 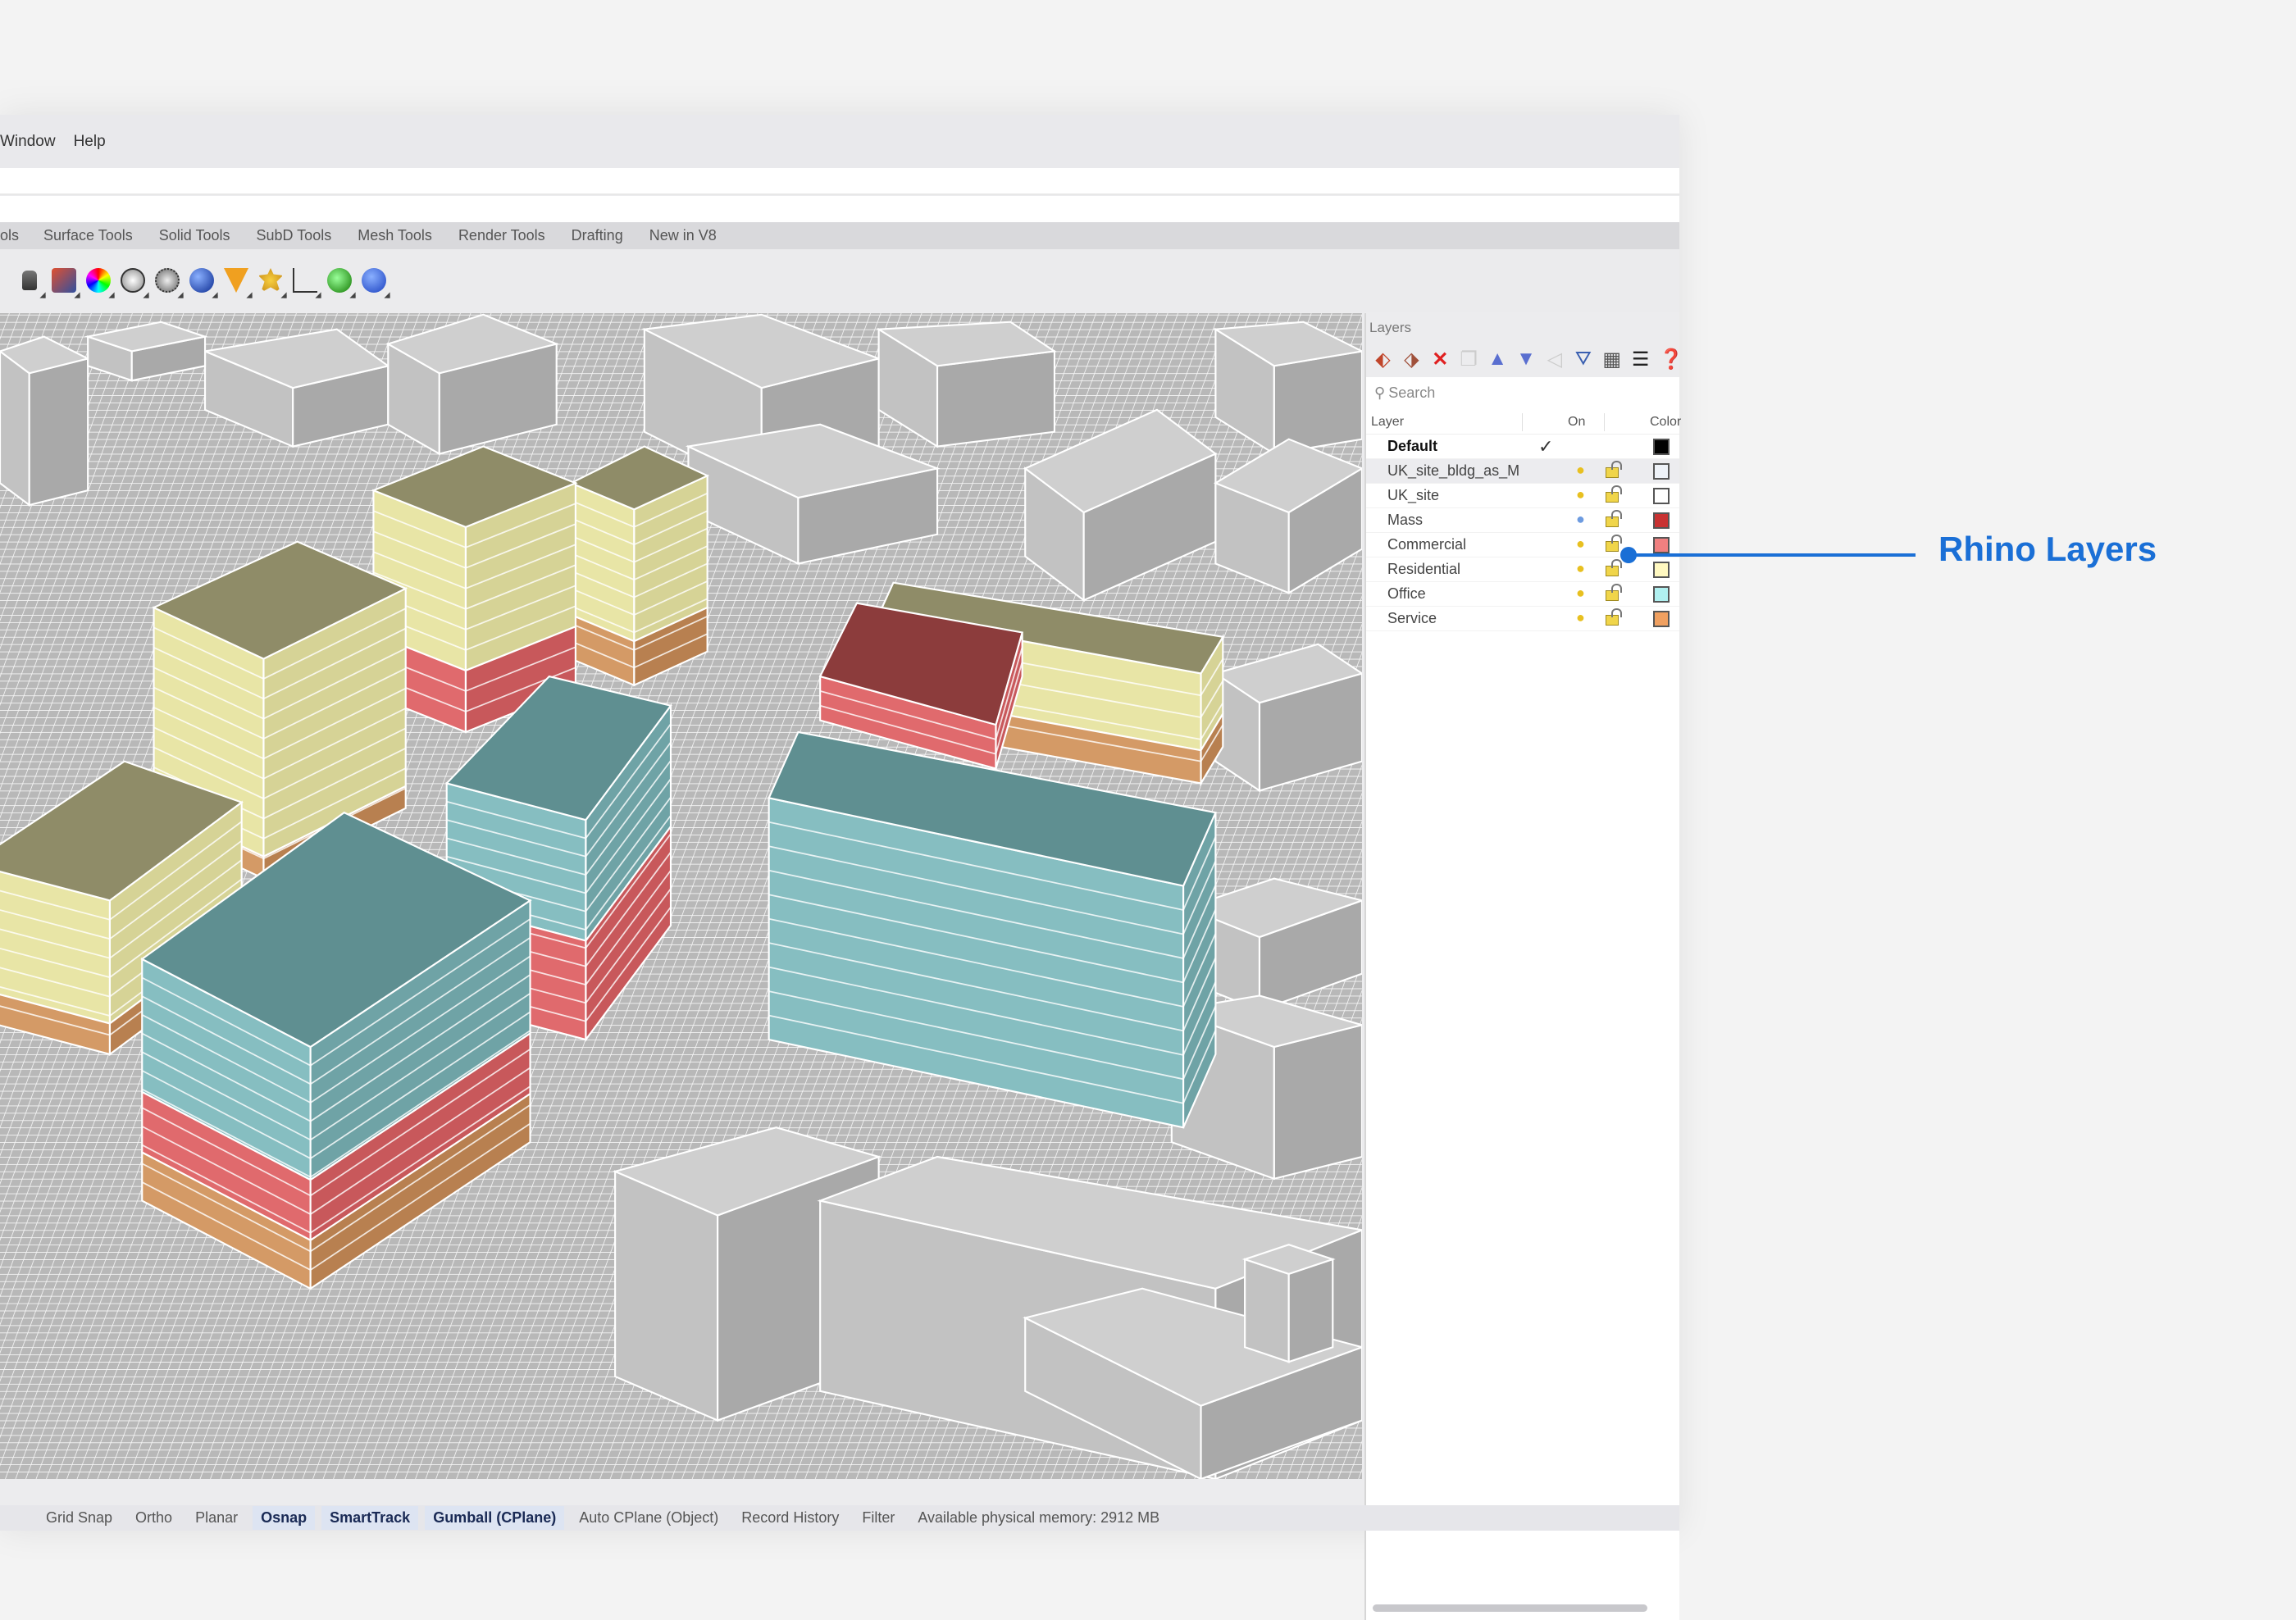 I want to click on help-icon: ❓, so click(x=1671, y=359).